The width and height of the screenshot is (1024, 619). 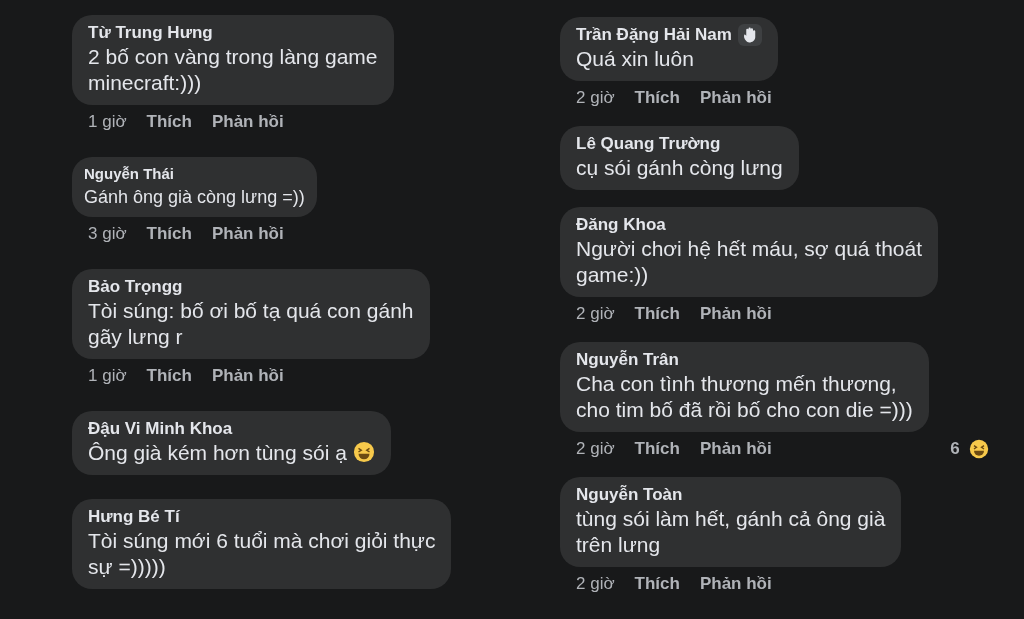 I want to click on commenter-name: Lê Quang Trường, so click(x=648, y=144).